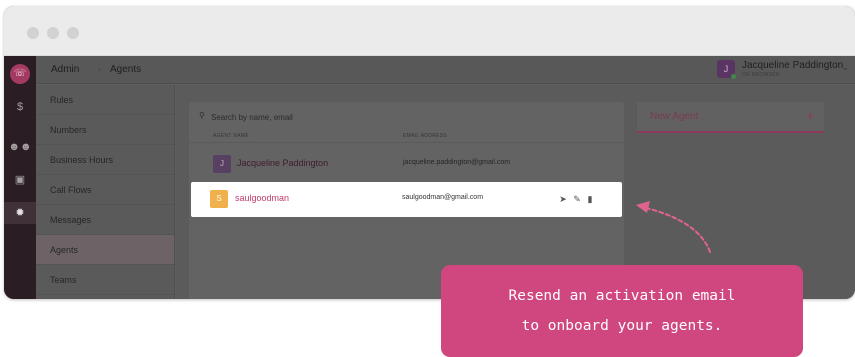  Describe the element at coordinates (457, 162) in the screenshot. I see `agent-email: jacqueline.paddington@gmail.com` at that location.